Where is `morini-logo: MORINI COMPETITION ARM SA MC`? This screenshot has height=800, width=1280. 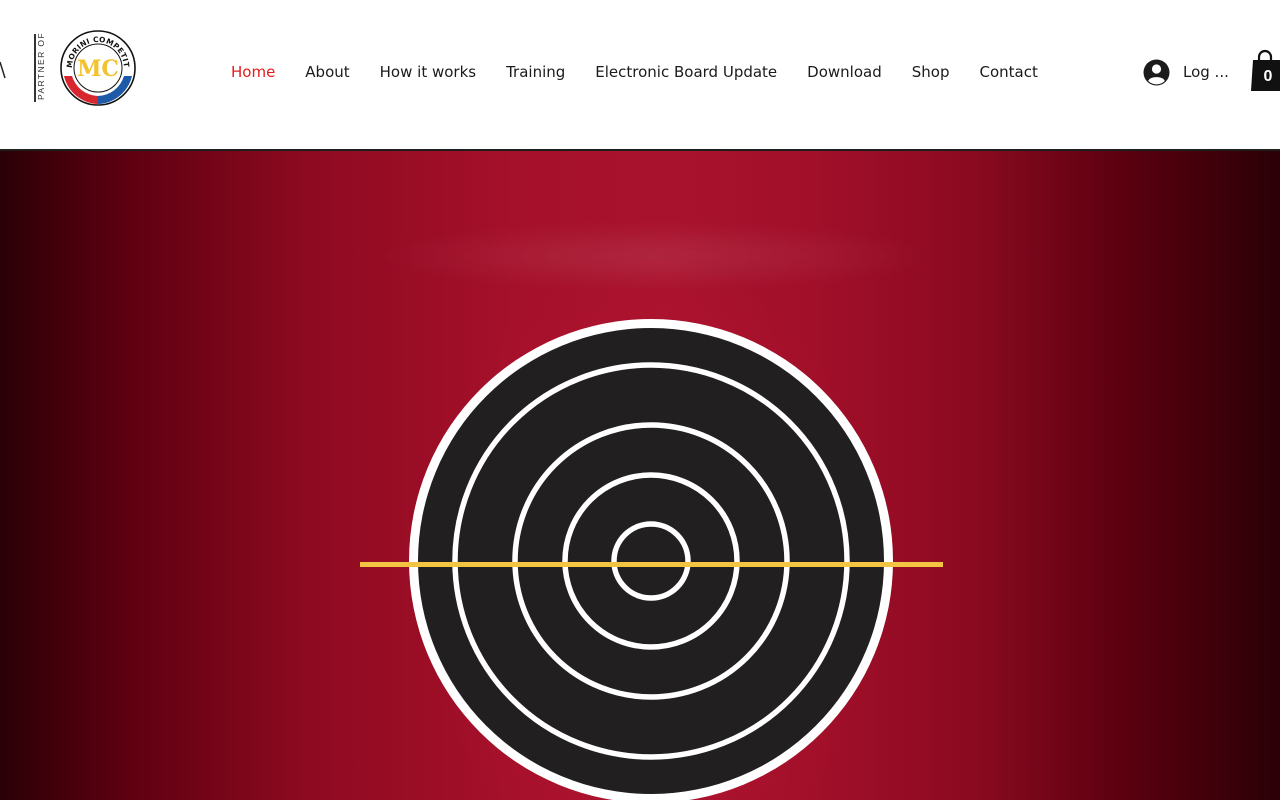 morini-logo: MORINI COMPETITION ARM SA MC is located at coordinates (96, 64).